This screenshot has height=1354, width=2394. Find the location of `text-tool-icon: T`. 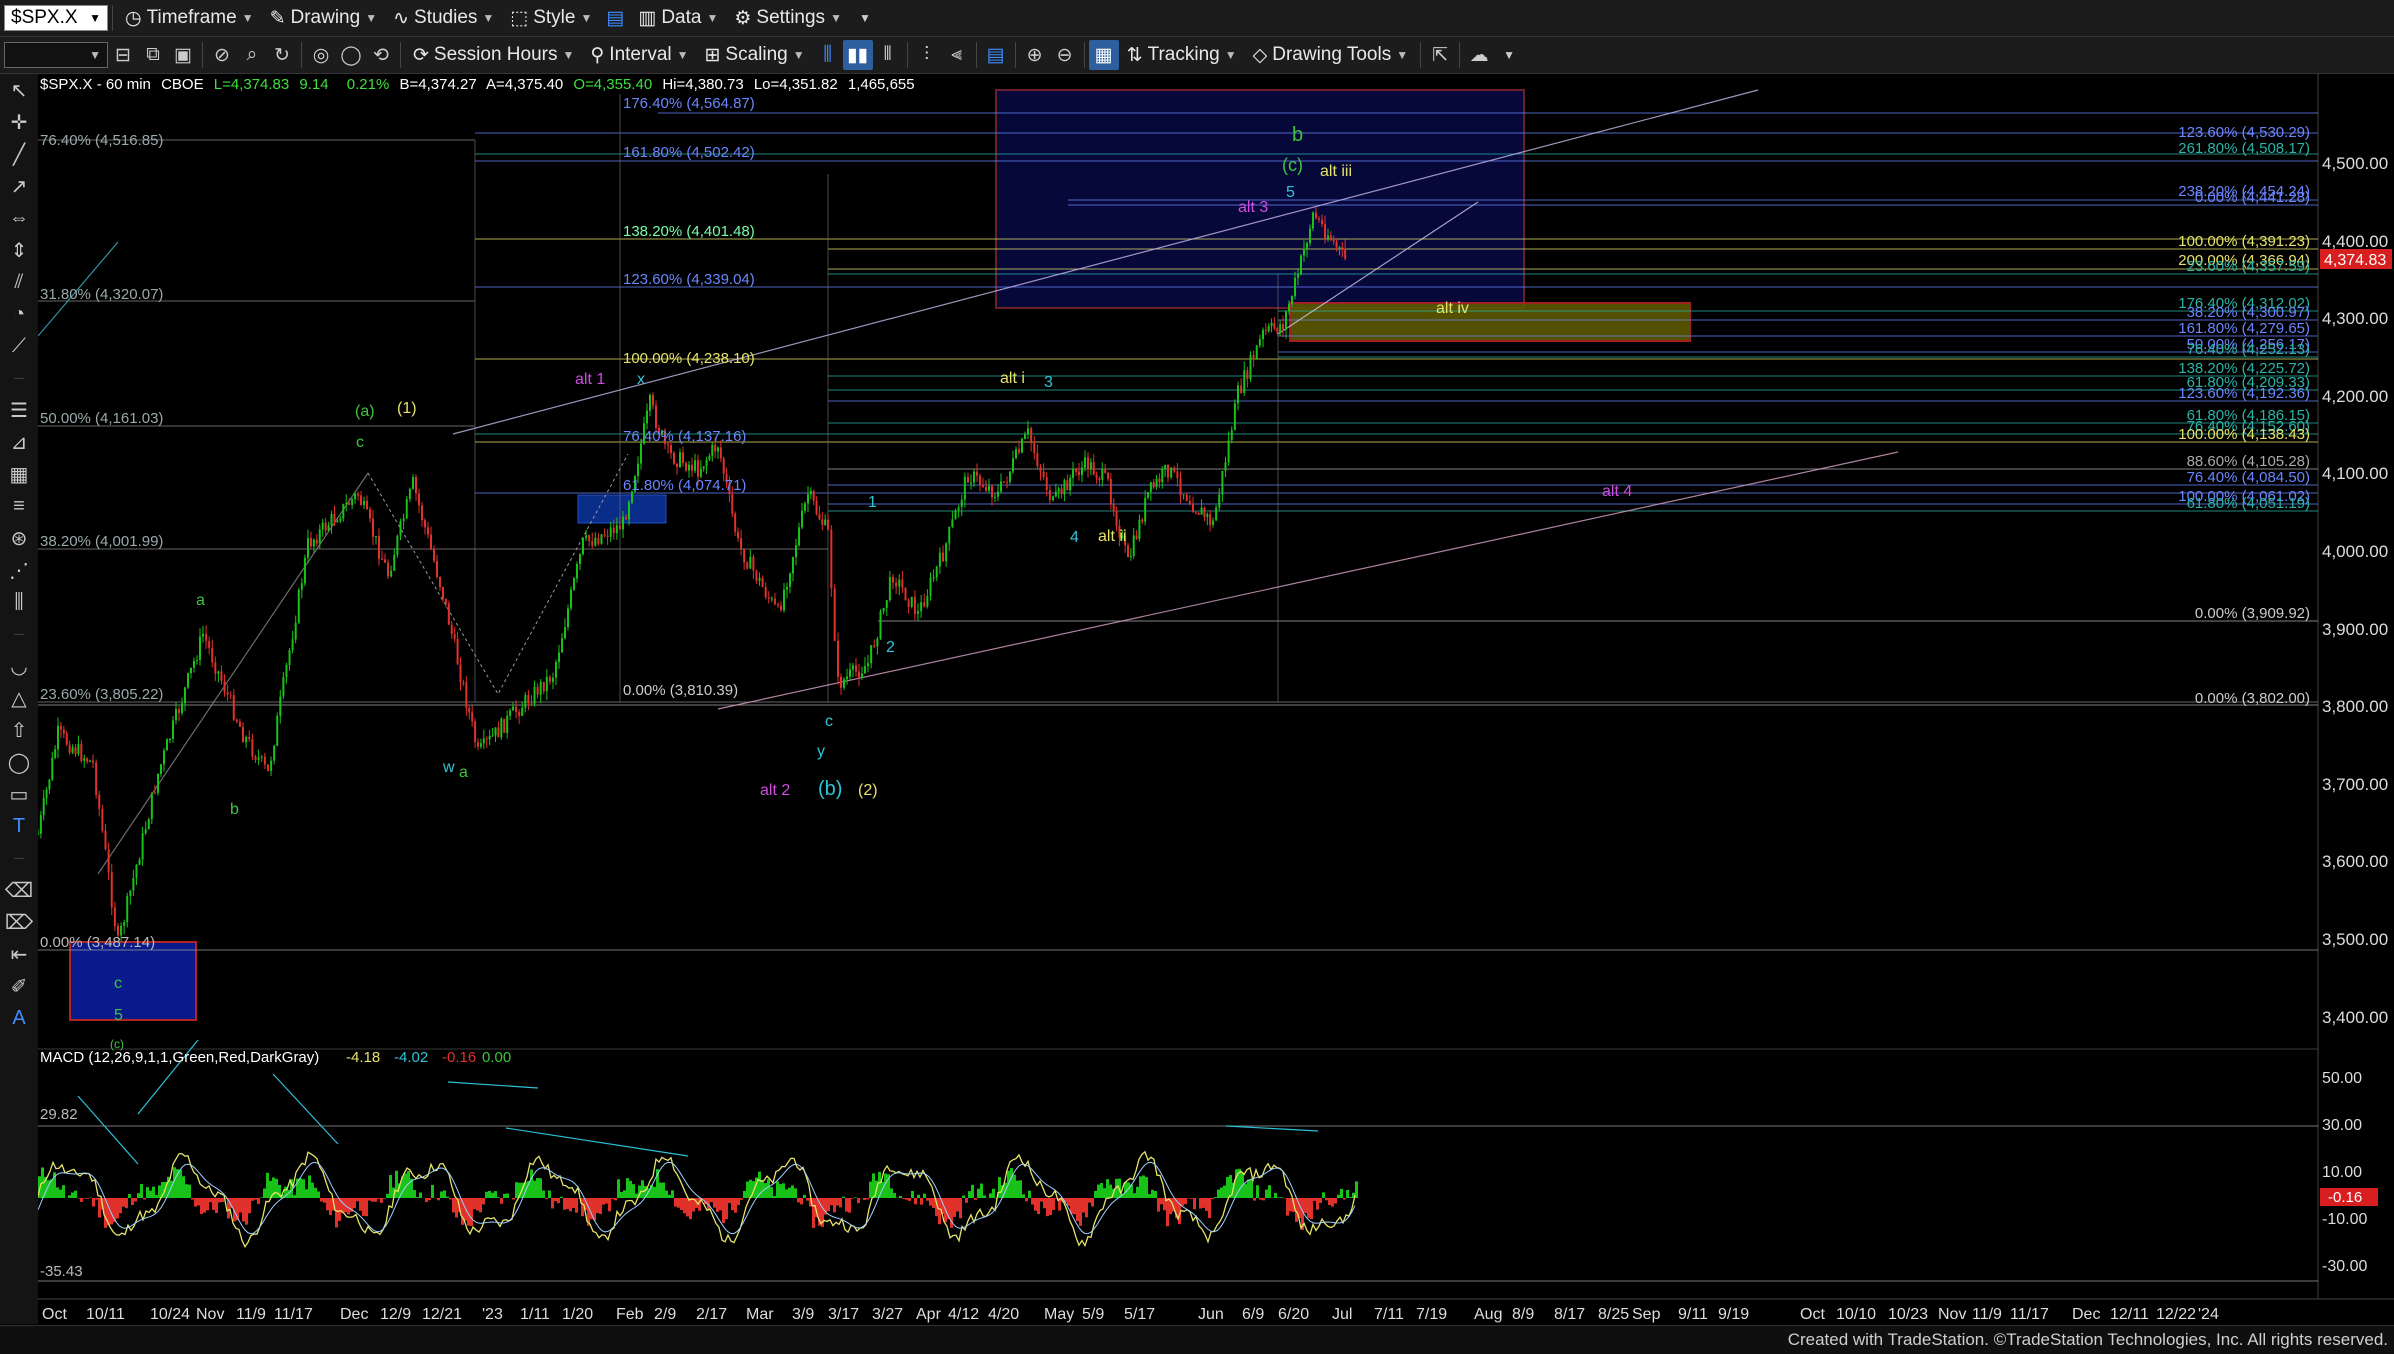

text-tool-icon: T is located at coordinates (19, 826).